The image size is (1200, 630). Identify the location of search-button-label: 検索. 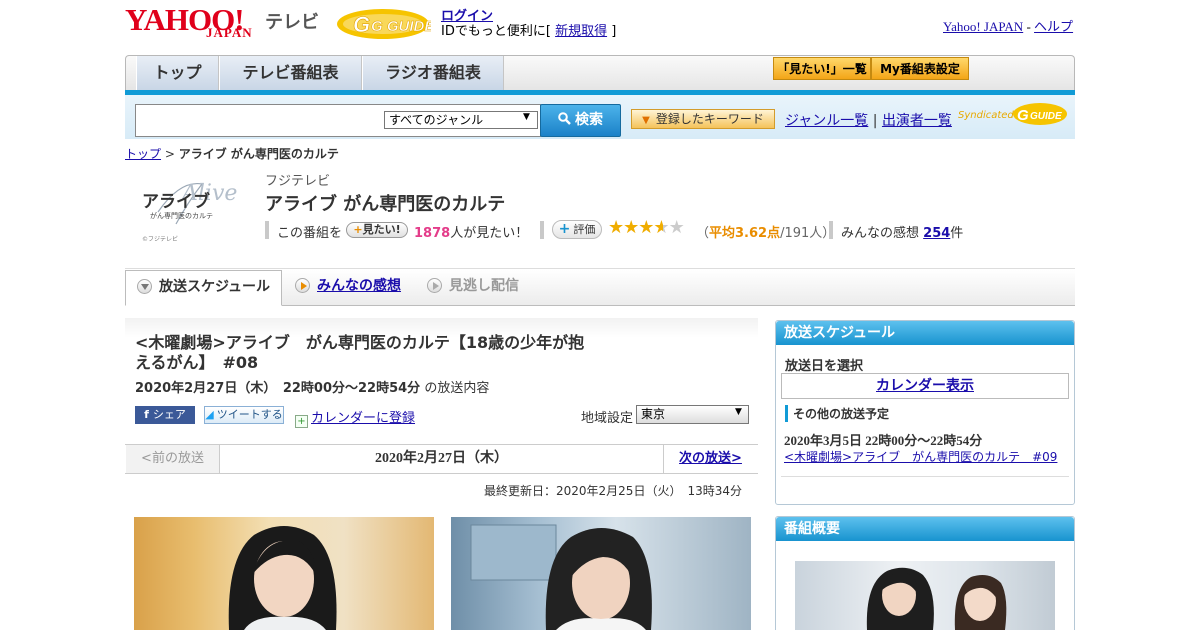
(589, 120).